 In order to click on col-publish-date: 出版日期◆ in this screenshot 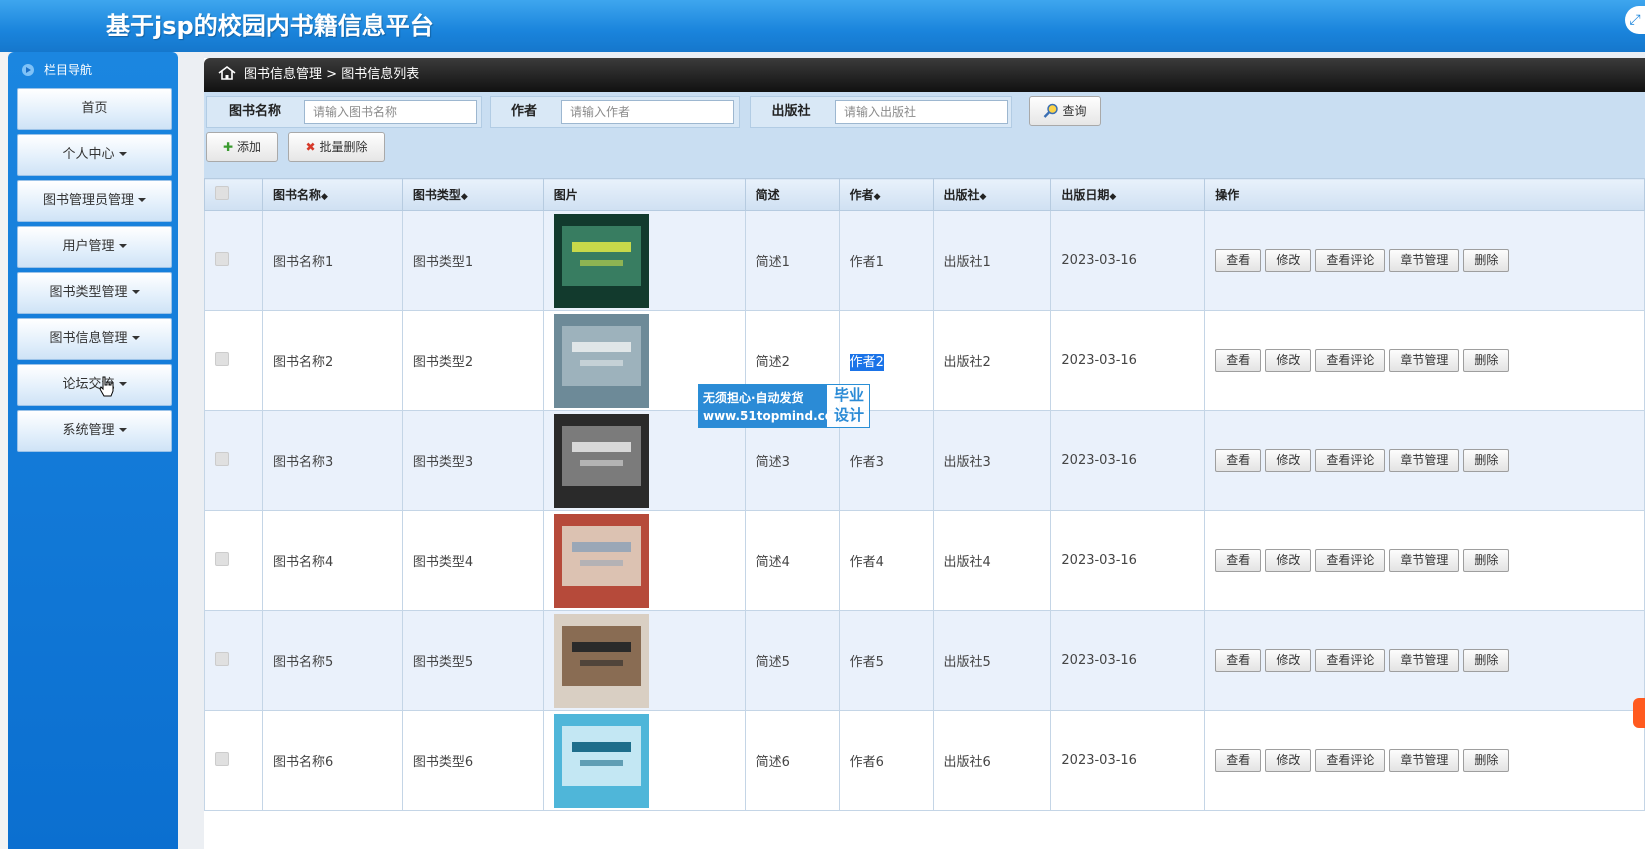, I will do `click(1128, 194)`.